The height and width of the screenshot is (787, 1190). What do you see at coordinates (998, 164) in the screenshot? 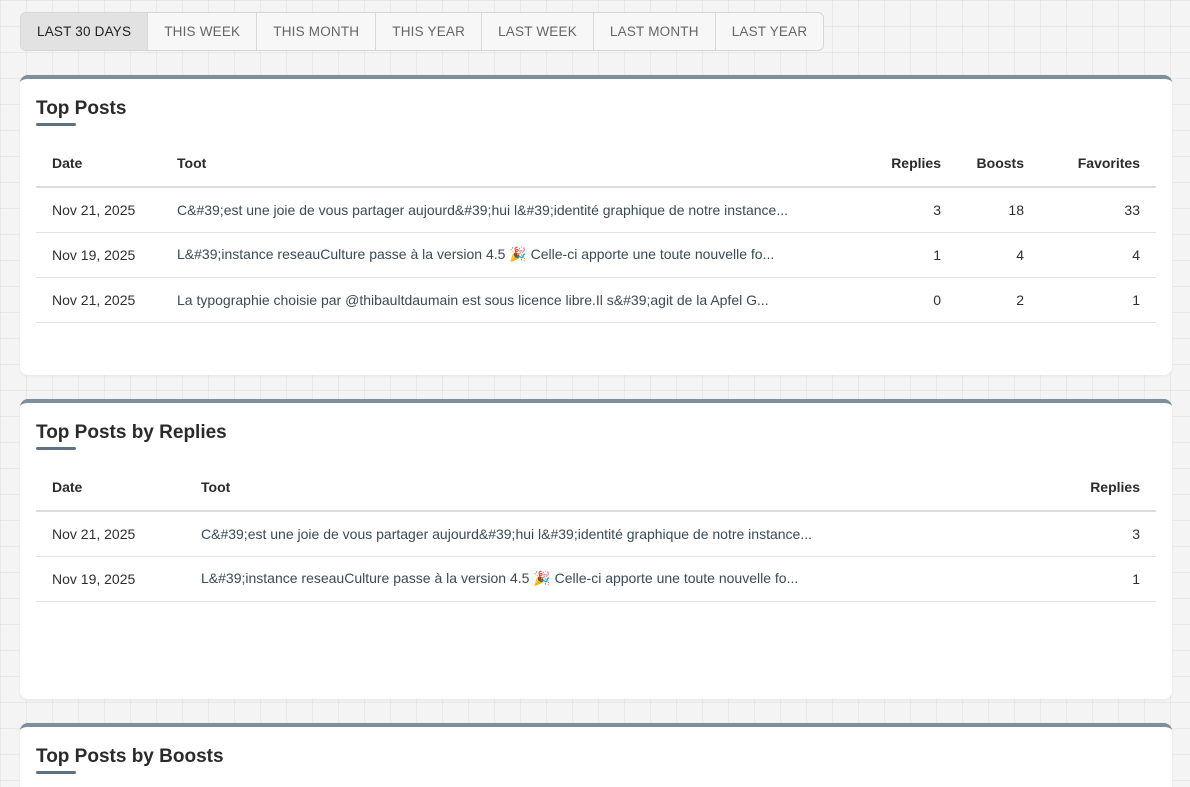
I see `column-header-boosts: Boosts` at bounding box center [998, 164].